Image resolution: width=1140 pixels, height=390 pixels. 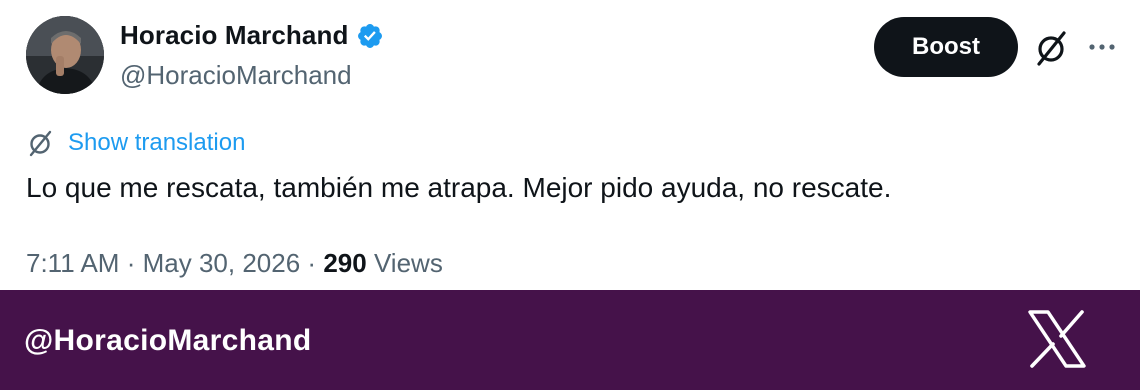 I want to click on tweet-time: 7:11 AM, so click(x=72, y=263).